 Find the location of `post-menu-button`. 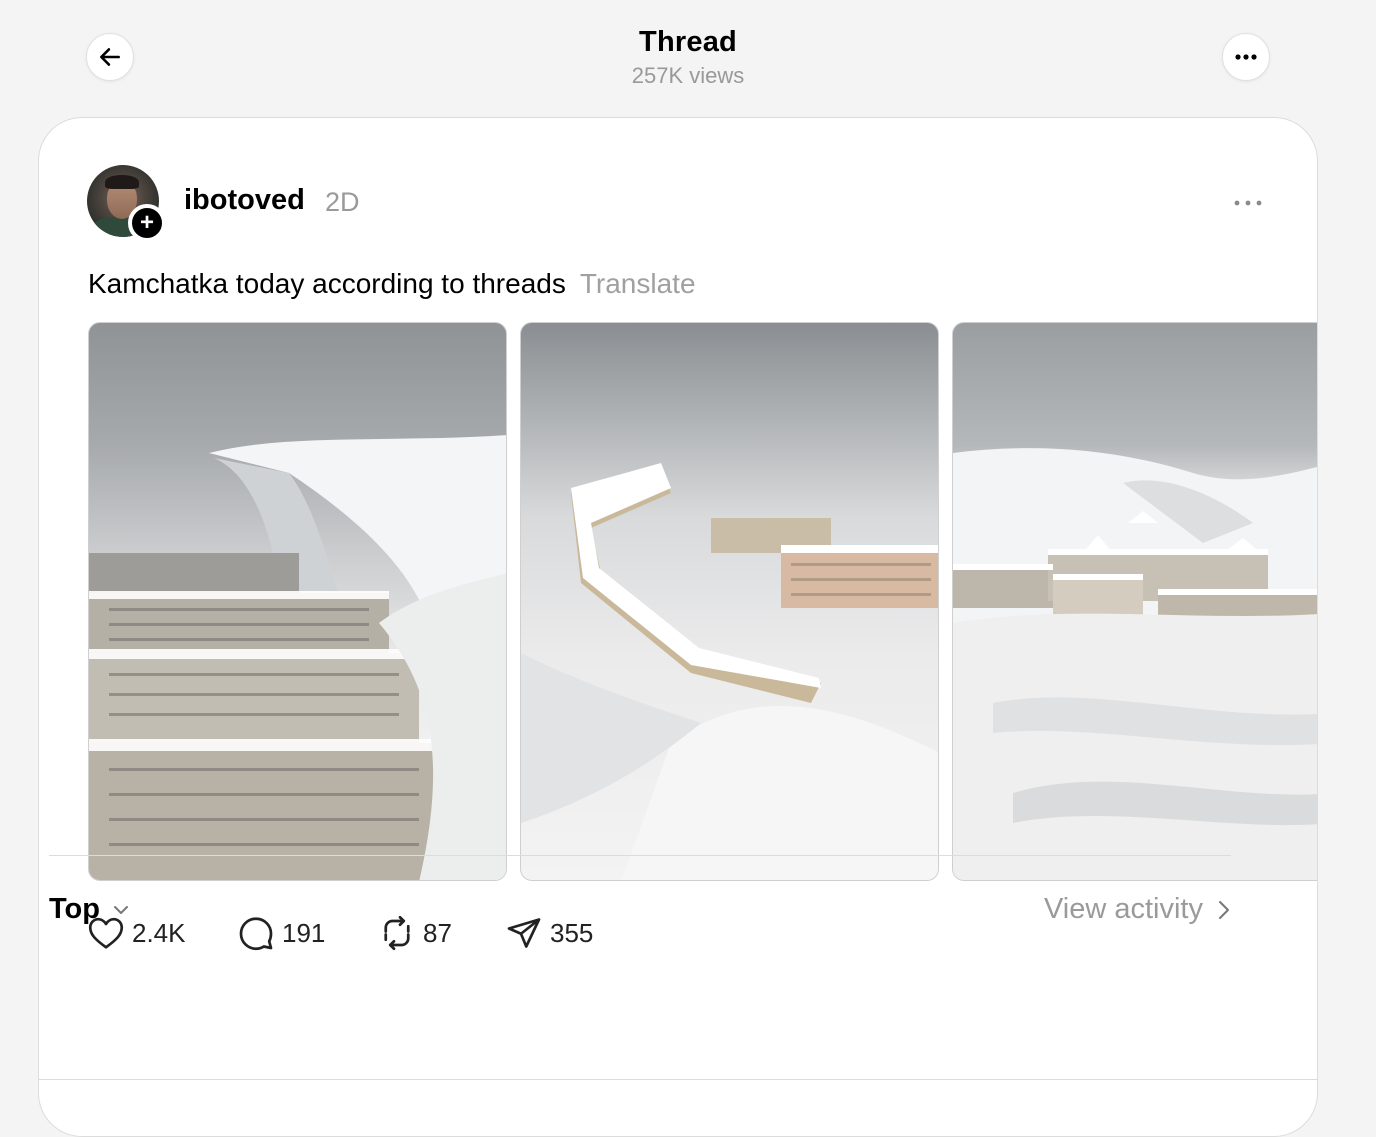

post-menu-button is located at coordinates (1248, 203).